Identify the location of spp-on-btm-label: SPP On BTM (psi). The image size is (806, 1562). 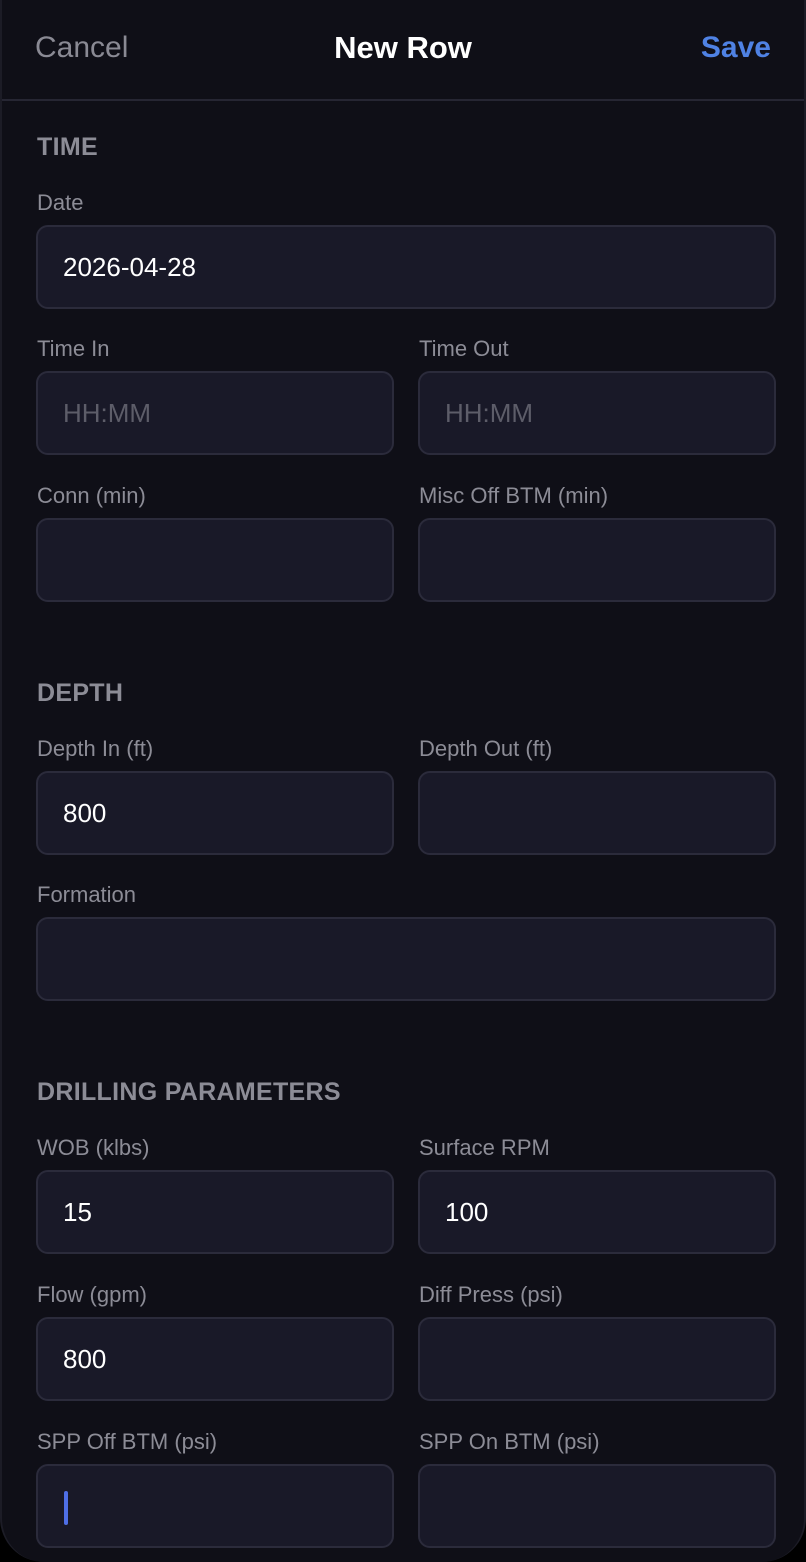
(509, 1441).